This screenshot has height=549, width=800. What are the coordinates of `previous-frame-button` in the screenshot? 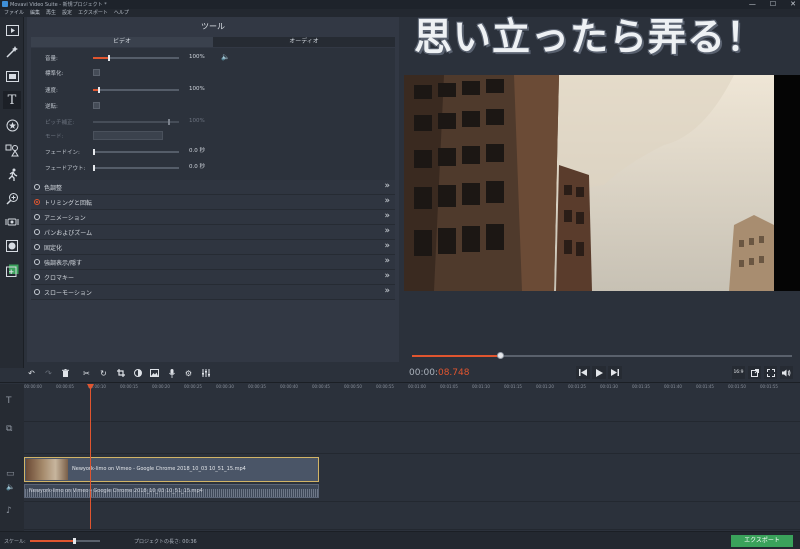 It's located at (583, 372).